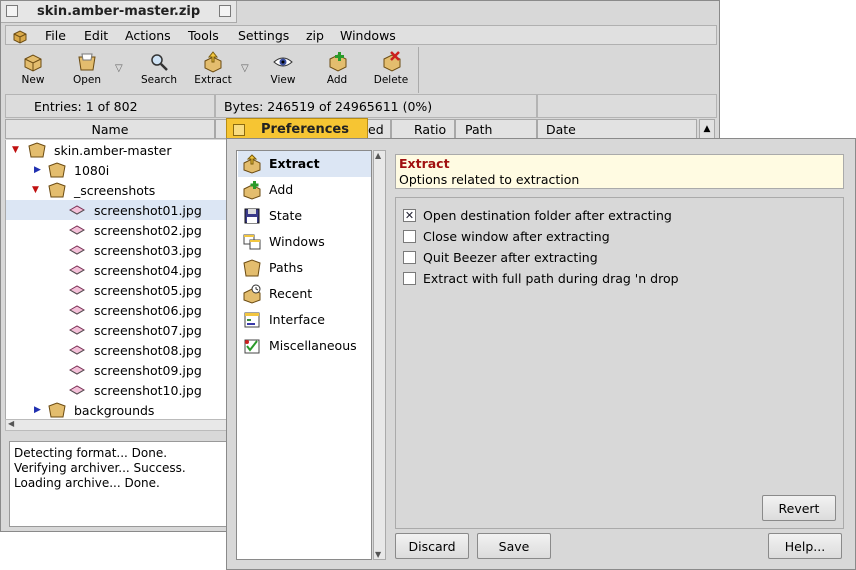 This screenshot has height=570, width=856. What do you see at coordinates (116, 150) in the screenshot?
I see `tree-row-root: ▼ skin.amber-master` at bounding box center [116, 150].